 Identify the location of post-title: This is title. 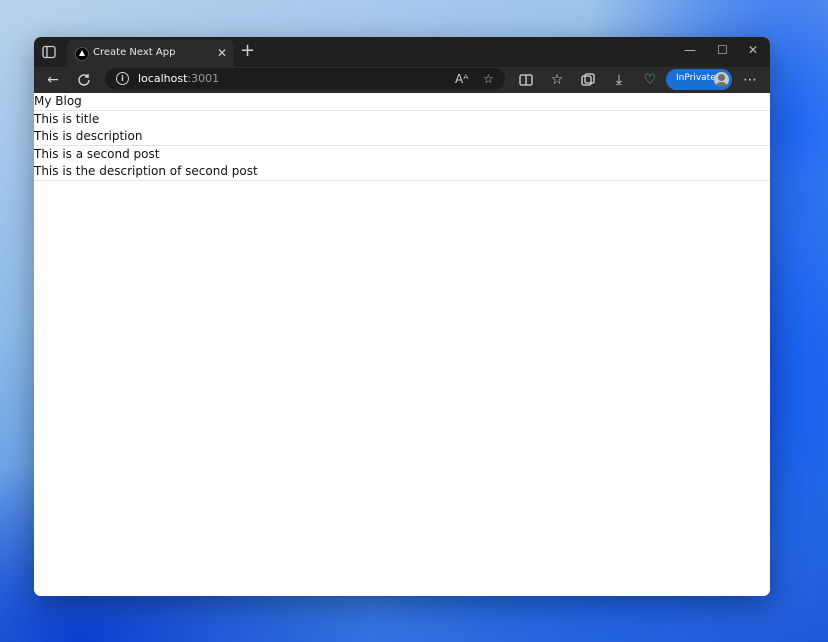
(67, 119).